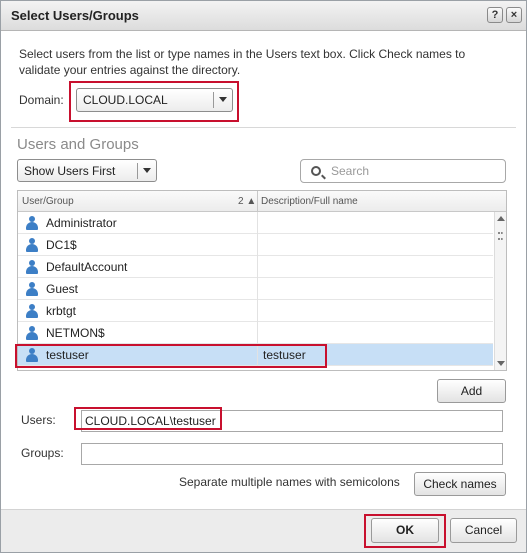 This screenshot has height=553, width=527. I want to click on close-button: ×, so click(514, 15).